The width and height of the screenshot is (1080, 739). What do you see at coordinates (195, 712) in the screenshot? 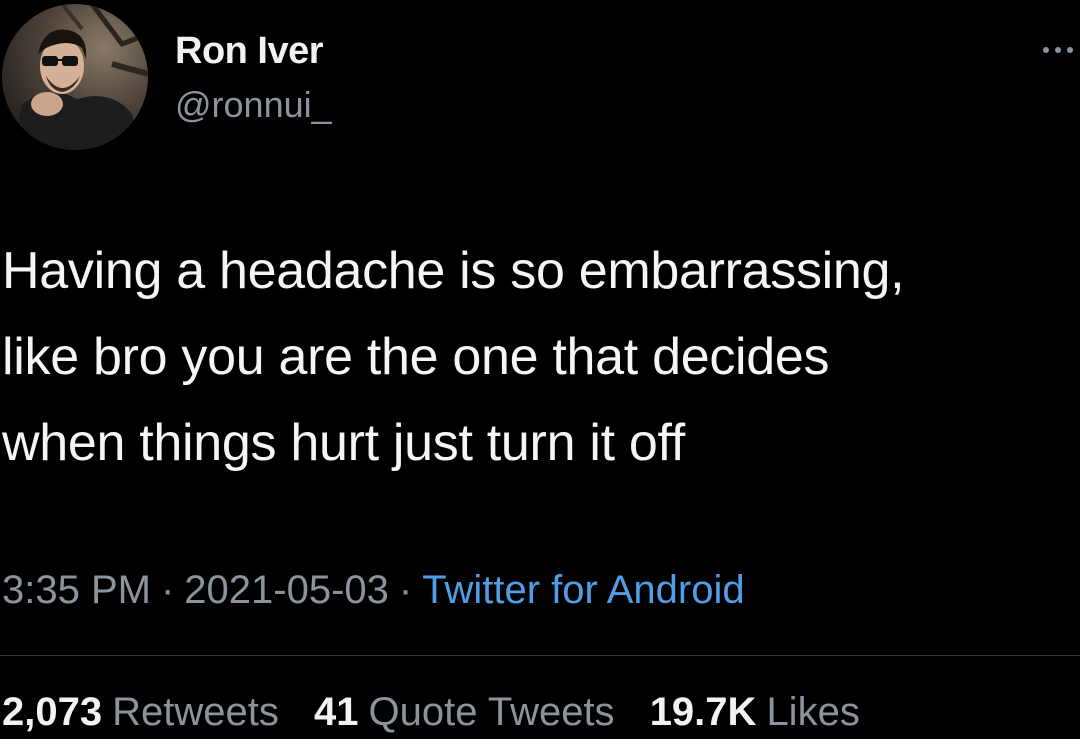
I see `retweets-label: Retweets` at bounding box center [195, 712].